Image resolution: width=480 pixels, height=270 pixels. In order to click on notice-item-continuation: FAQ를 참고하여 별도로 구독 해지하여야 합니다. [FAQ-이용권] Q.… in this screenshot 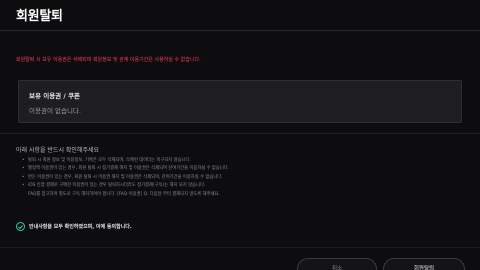, I will do `click(124, 194)`.